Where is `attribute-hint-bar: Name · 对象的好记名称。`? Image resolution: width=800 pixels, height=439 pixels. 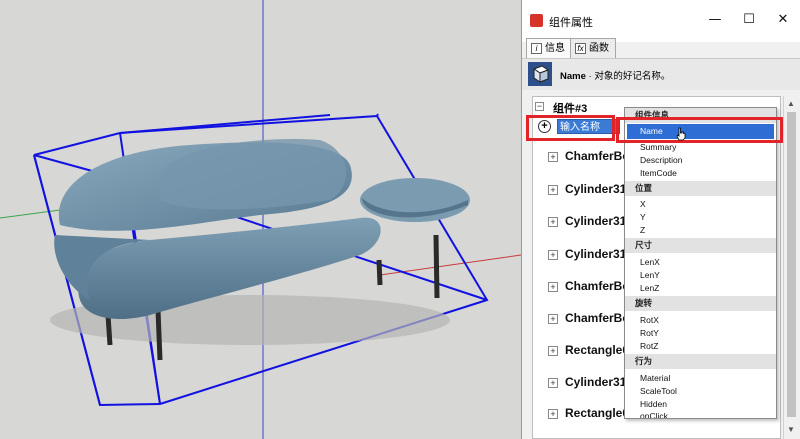
attribute-hint-bar: Name · 对象的好记名称。 is located at coordinates (661, 74).